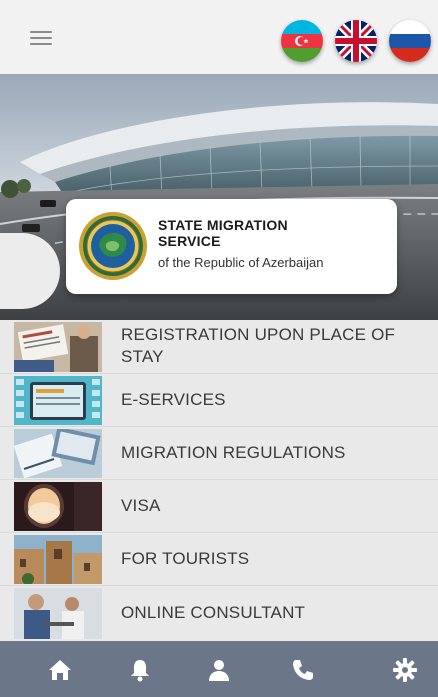  Describe the element at coordinates (189, 241) in the screenshot. I see `org-title-line2: SERVICE` at that location.